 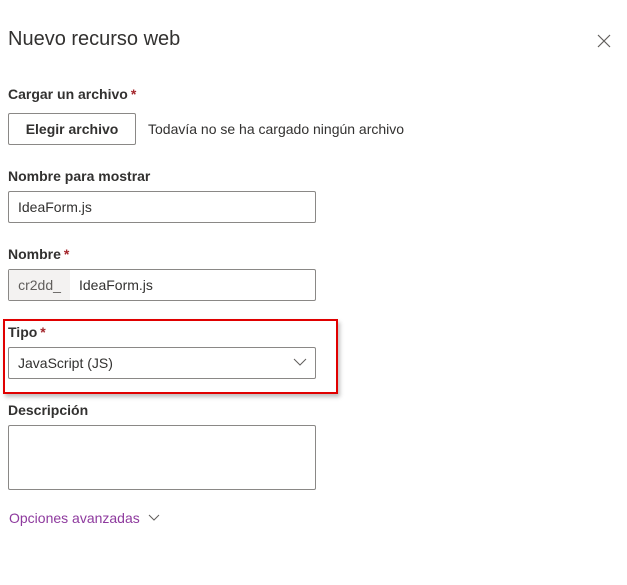 What do you see at coordinates (276, 129) in the screenshot?
I see `upload-status: Todavía no se ha cargado ningún archivo` at bounding box center [276, 129].